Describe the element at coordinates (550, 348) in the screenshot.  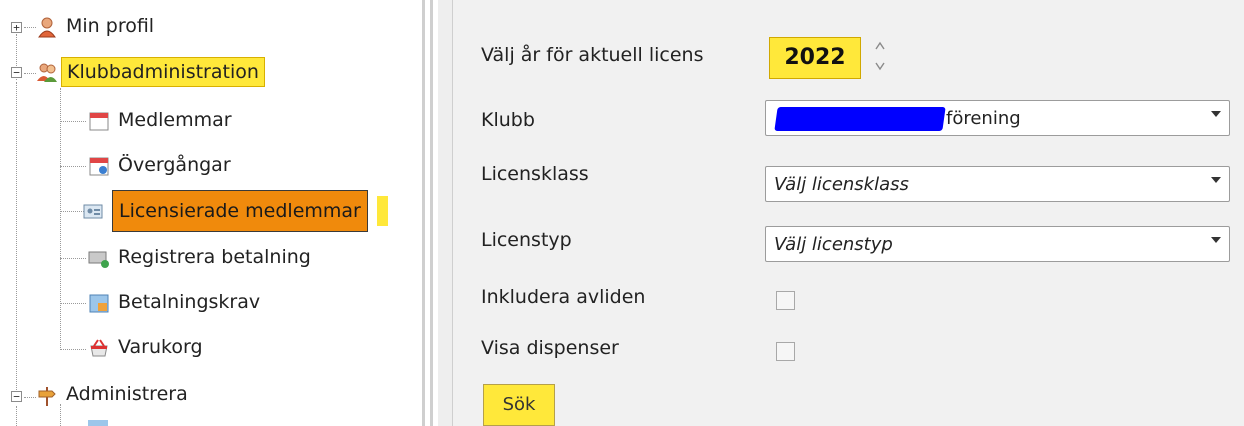
I see `show-dispensation-label: Visa dispenser` at that location.